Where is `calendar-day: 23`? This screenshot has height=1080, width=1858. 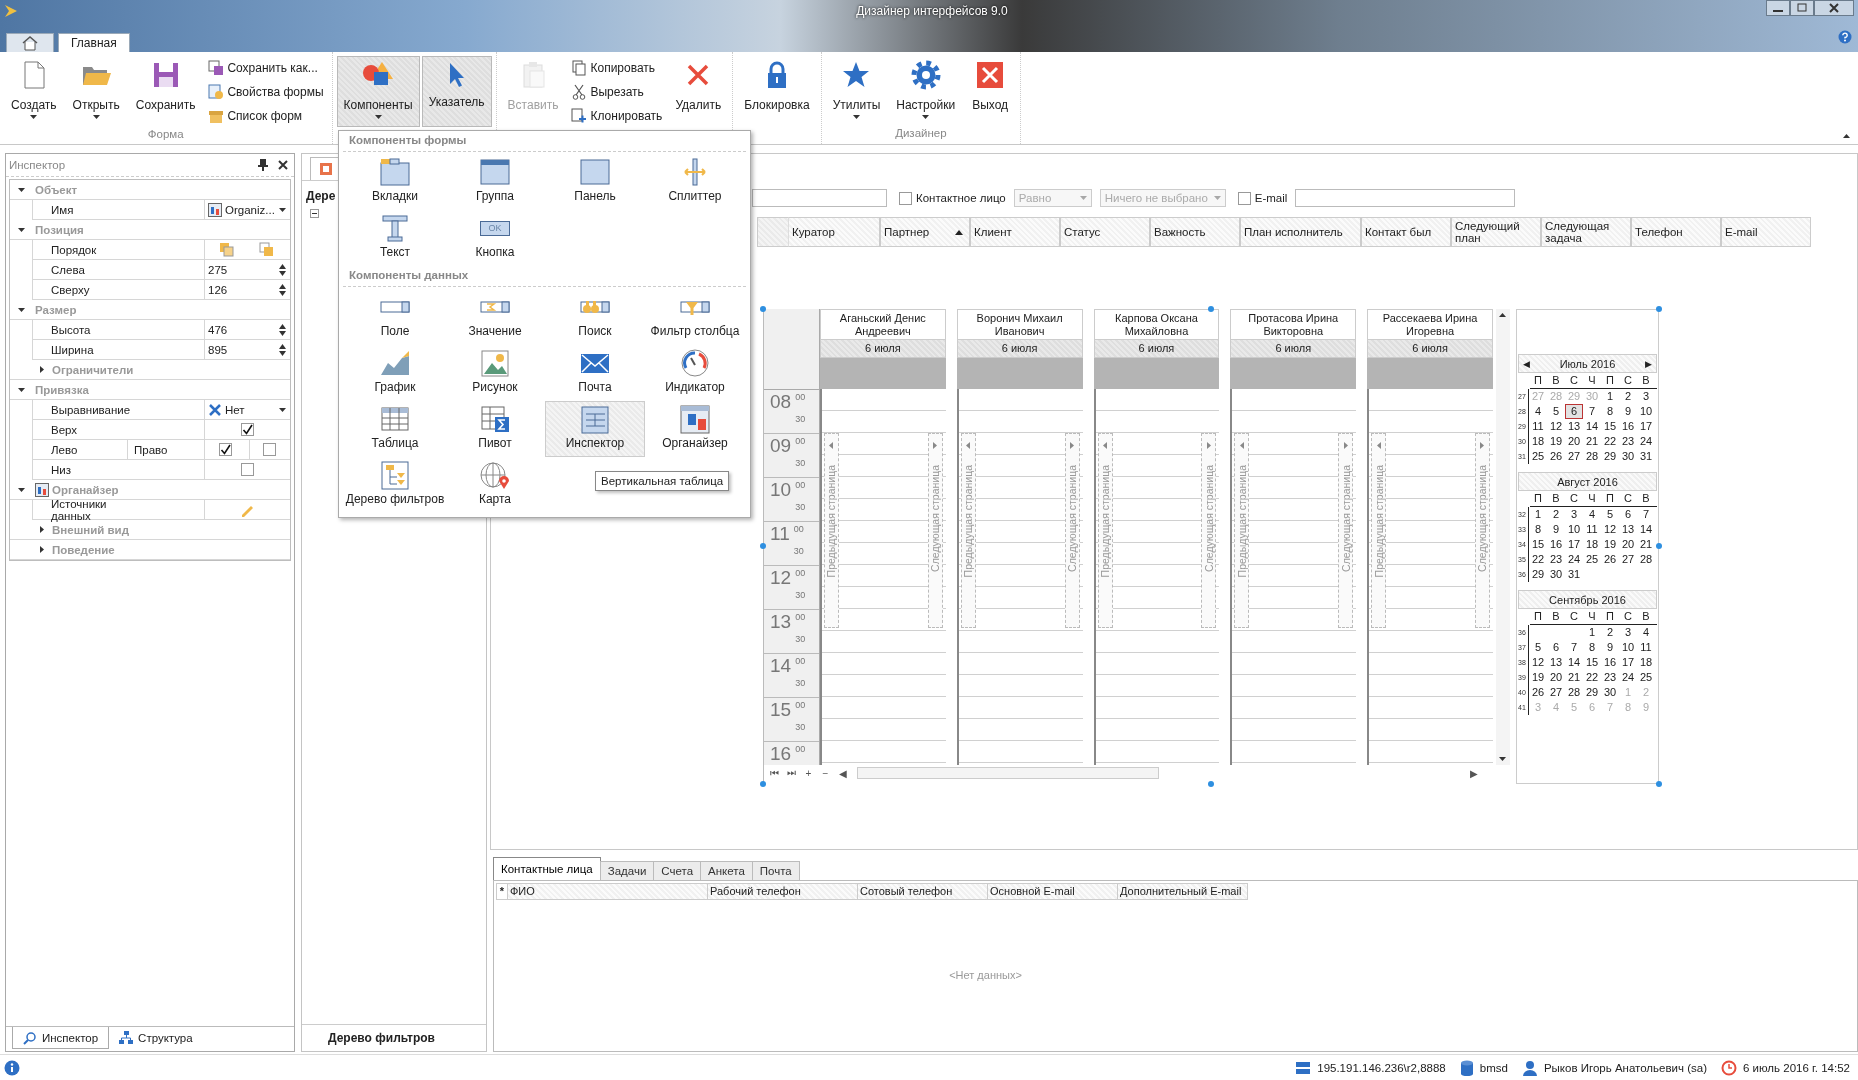
calendar-day: 23 is located at coordinates (1610, 677).